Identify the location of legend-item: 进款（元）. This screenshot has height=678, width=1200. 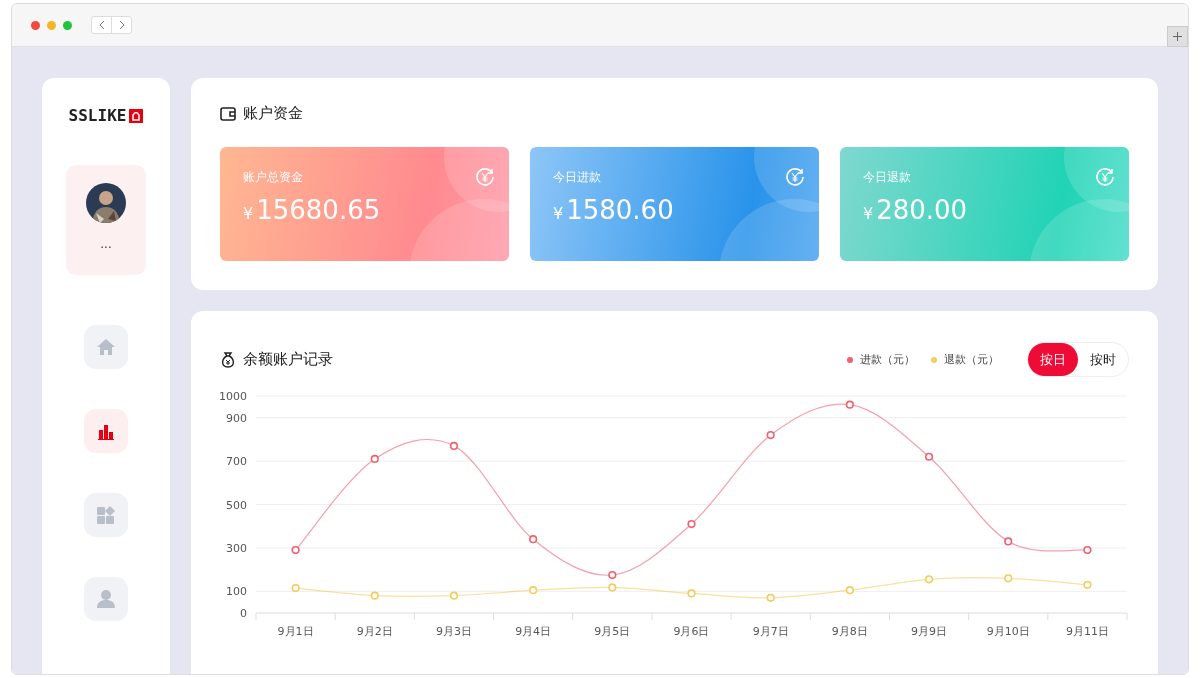
(881, 359).